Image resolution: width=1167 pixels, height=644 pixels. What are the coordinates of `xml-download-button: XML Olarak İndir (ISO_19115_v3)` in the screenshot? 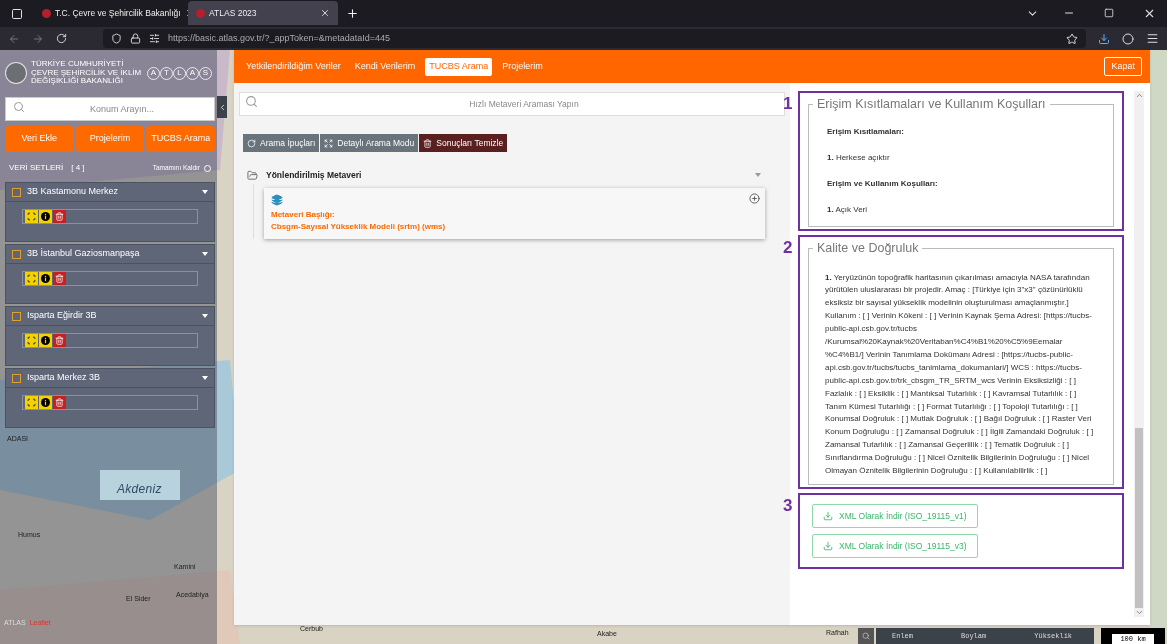 It's located at (895, 546).